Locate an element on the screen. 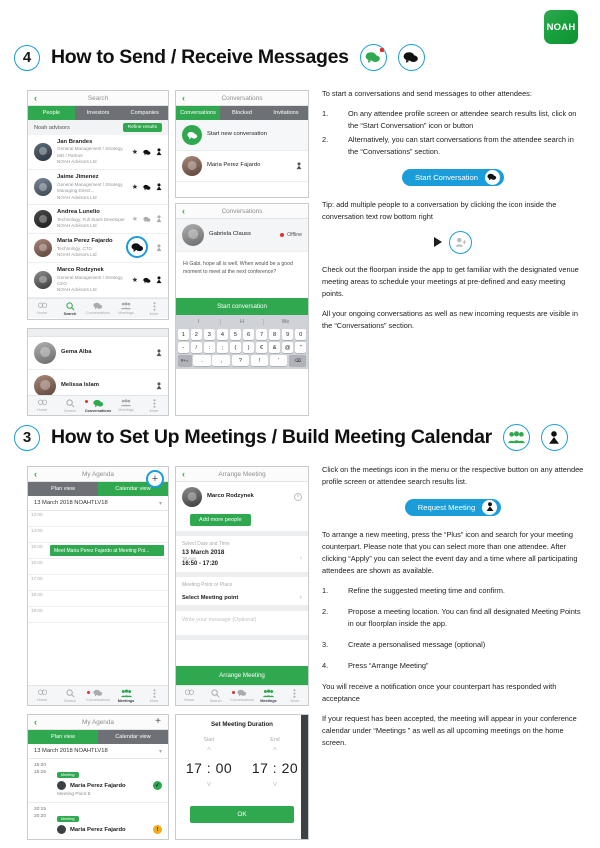 The image size is (600, 848). table-row: Gema Alba is located at coordinates (98, 353).